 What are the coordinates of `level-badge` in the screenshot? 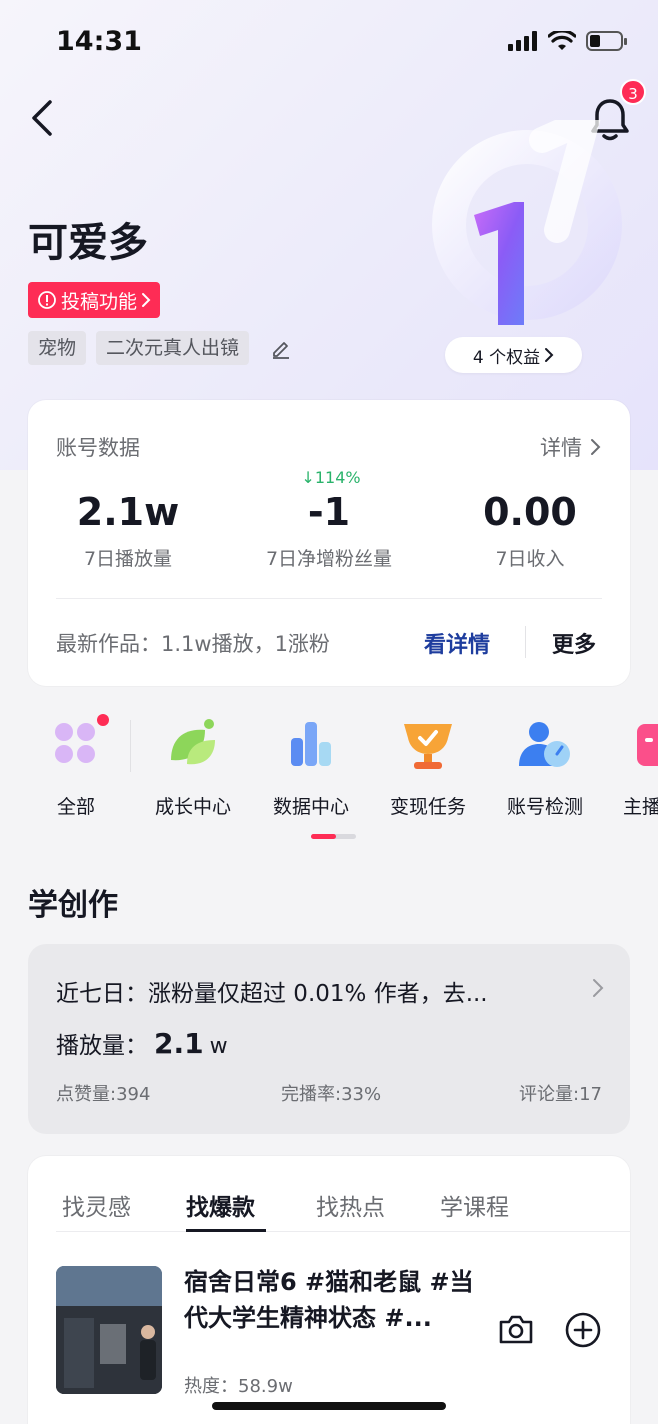 It's located at (527, 218).